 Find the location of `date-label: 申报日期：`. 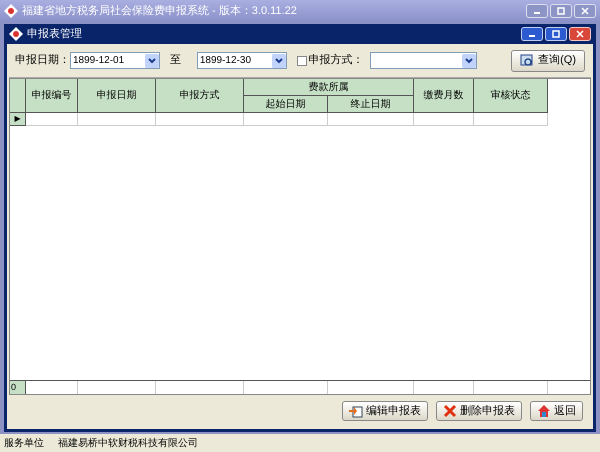

date-label: 申报日期： is located at coordinates (42, 60).